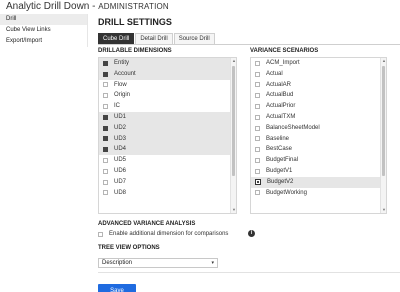 The width and height of the screenshot is (400, 292). Describe the element at coordinates (318, 149) in the screenshot. I see `list-item: BestCase` at that location.